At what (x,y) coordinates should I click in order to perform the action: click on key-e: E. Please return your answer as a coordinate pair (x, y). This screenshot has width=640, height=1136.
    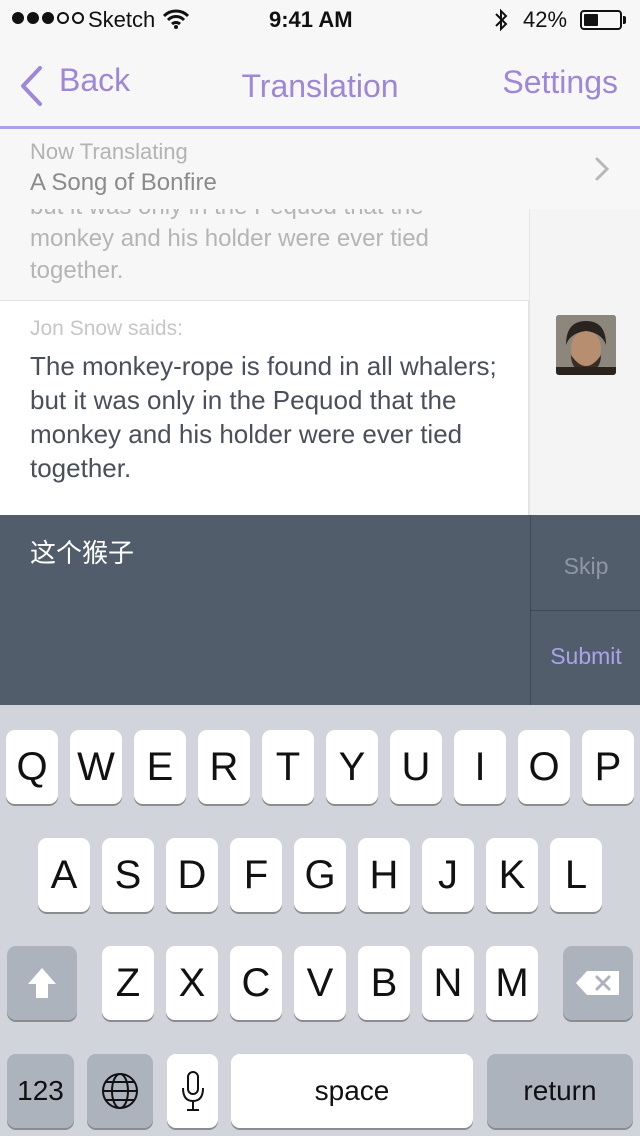
    Looking at the image, I should click on (160, 767).